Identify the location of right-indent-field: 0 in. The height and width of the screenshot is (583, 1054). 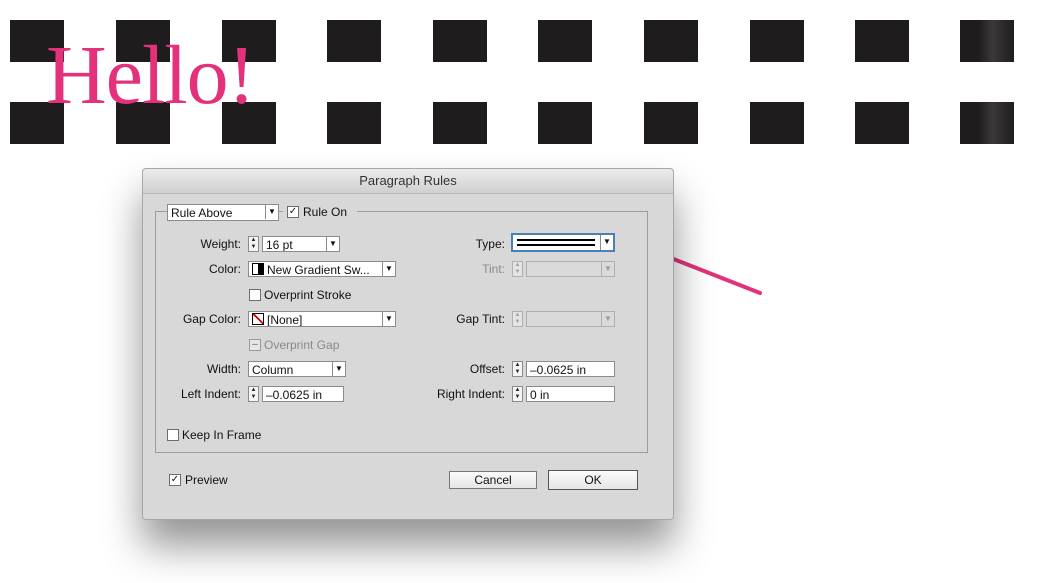
(570, 394).